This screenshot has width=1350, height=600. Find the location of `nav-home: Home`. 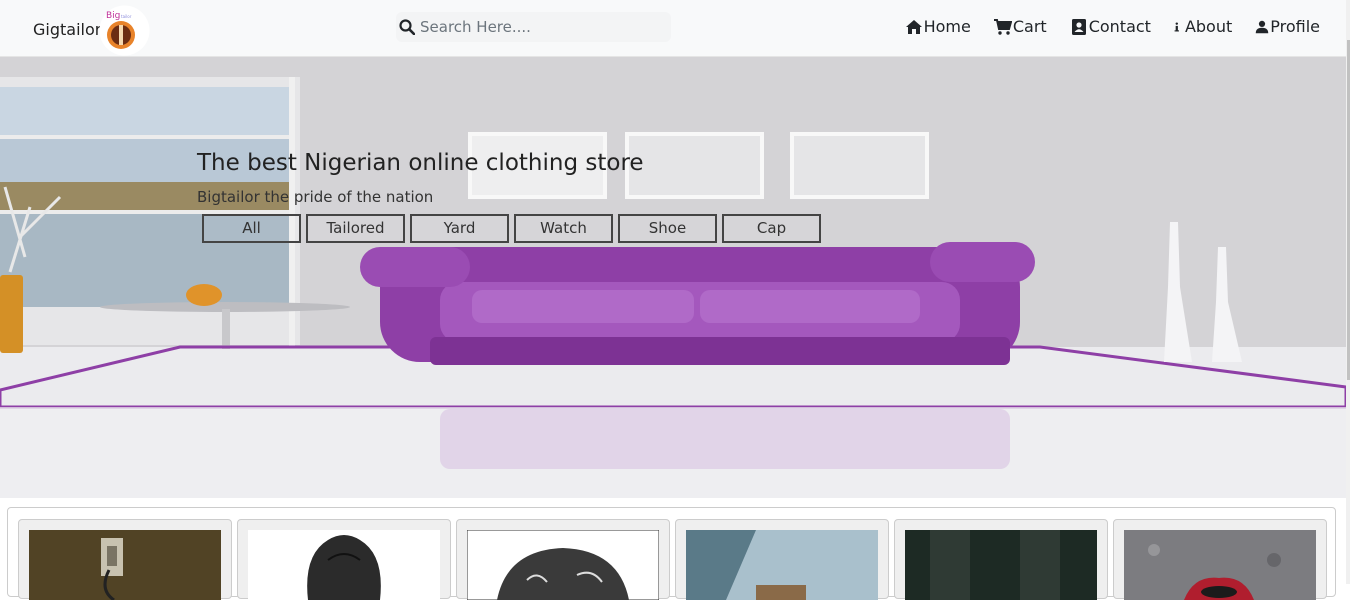

nav-home: Home is located at coordinates (938, 26).